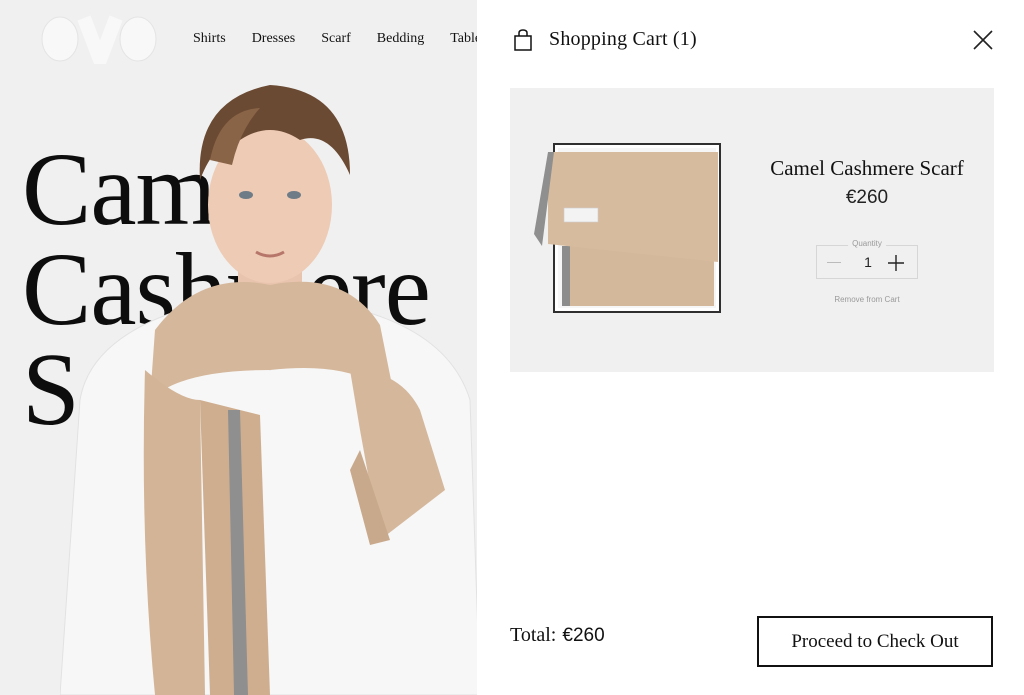 The image size is (1024, 695). I want to click on quantity-value: 1, so click(868, 262).